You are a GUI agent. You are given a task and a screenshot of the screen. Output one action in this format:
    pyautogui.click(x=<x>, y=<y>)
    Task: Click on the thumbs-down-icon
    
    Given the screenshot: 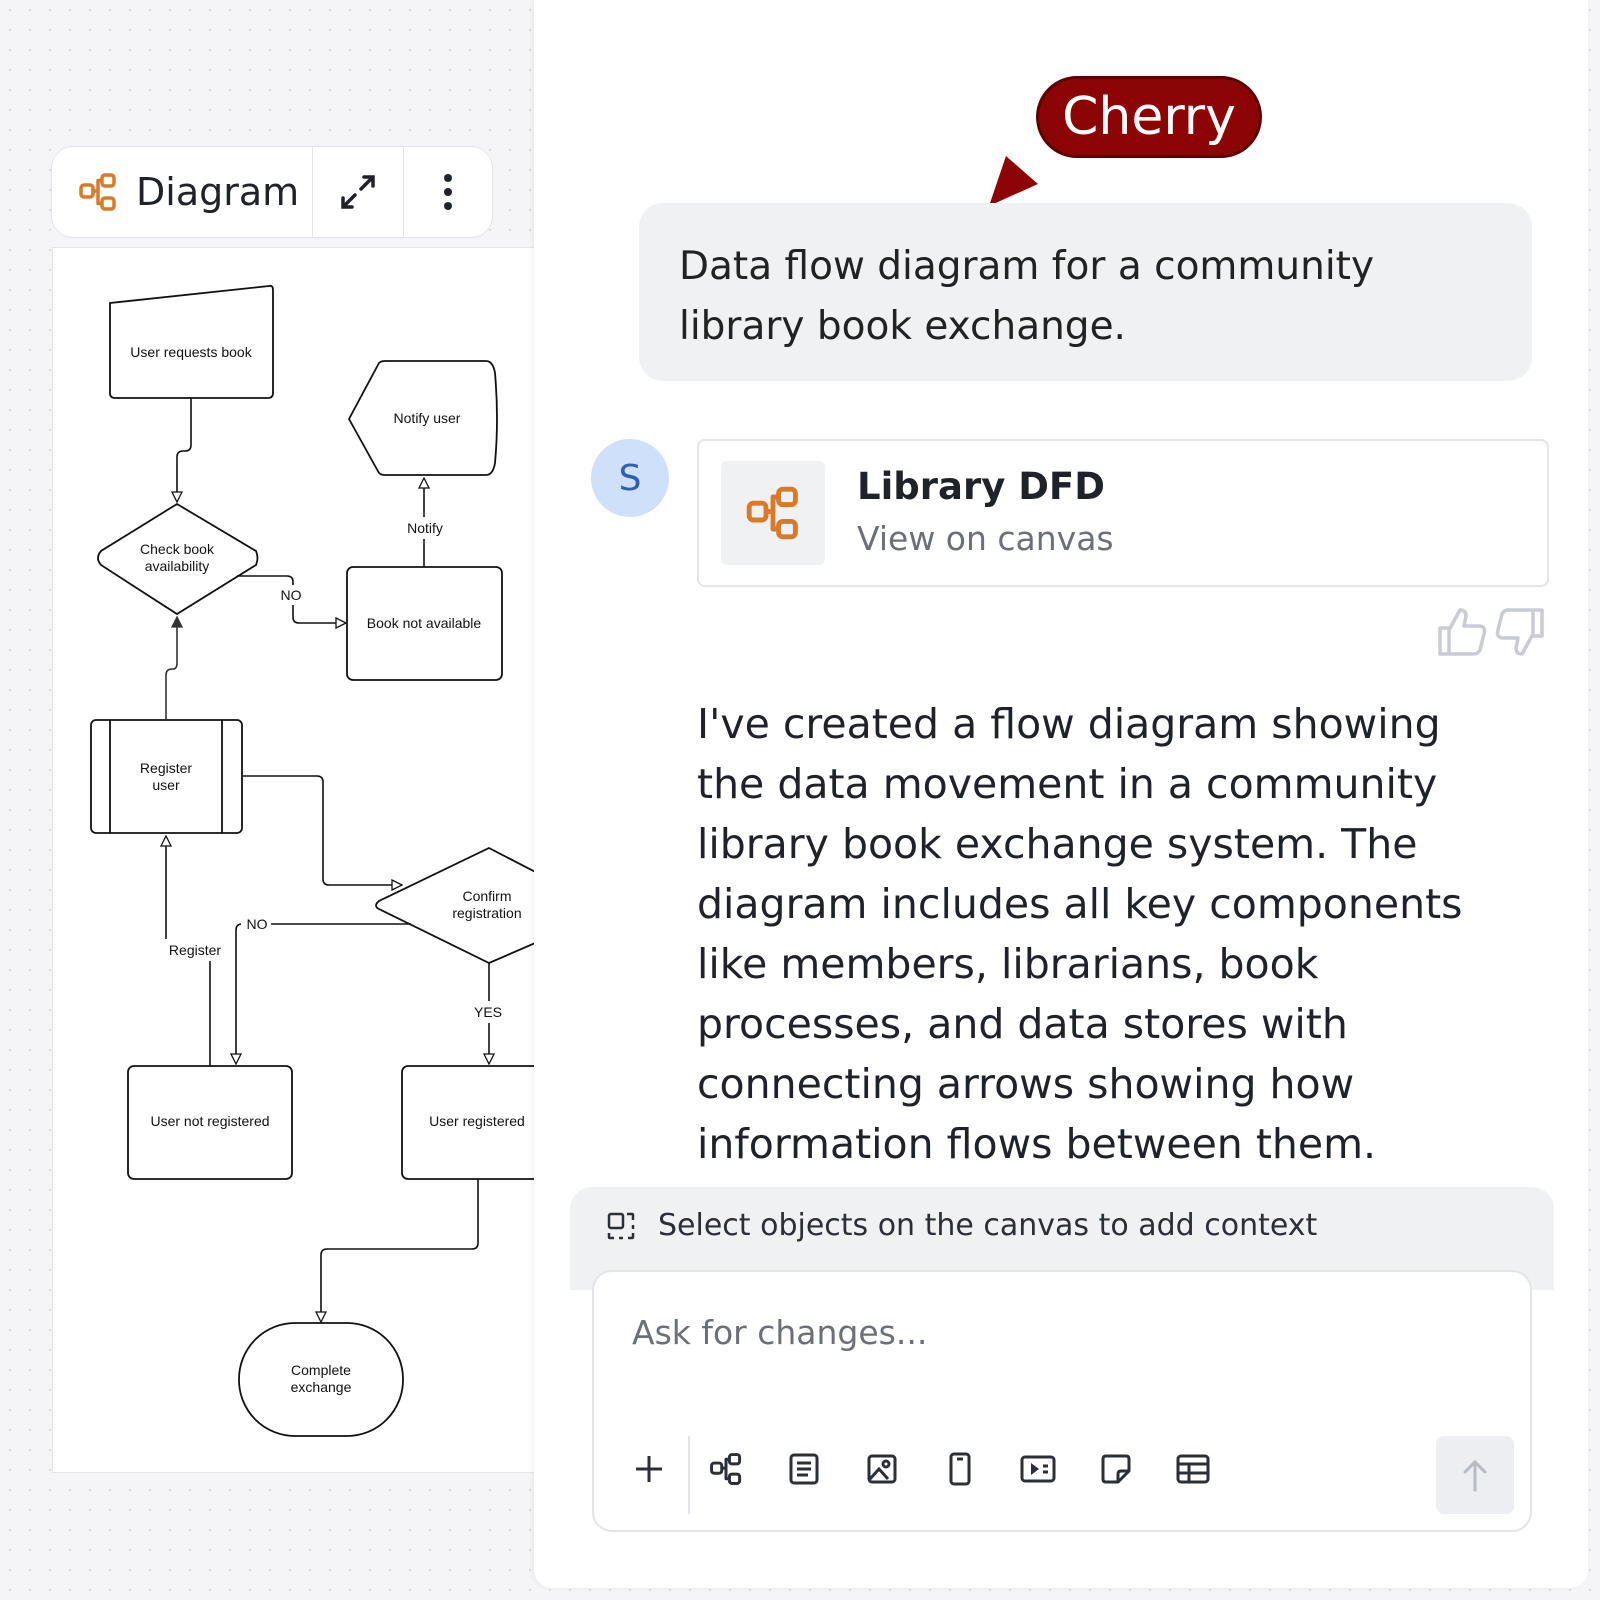 What is the action you would take?
    pyautogui.click(x=1520, y=632)
    